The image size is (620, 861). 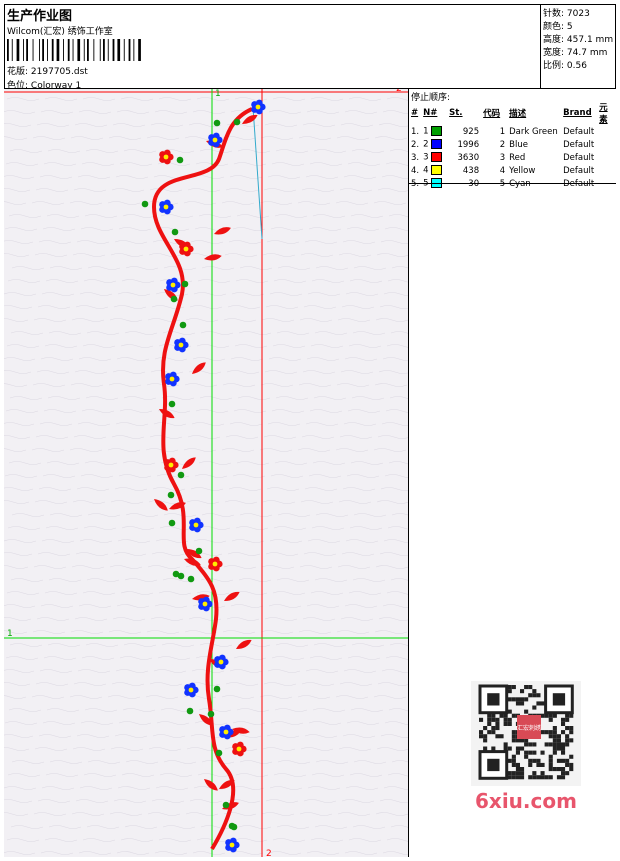 What do you see at coordinates (269, 853) in the screenshot?
I see `guide-label-bottom: 2` at bounding box center [269, 853].